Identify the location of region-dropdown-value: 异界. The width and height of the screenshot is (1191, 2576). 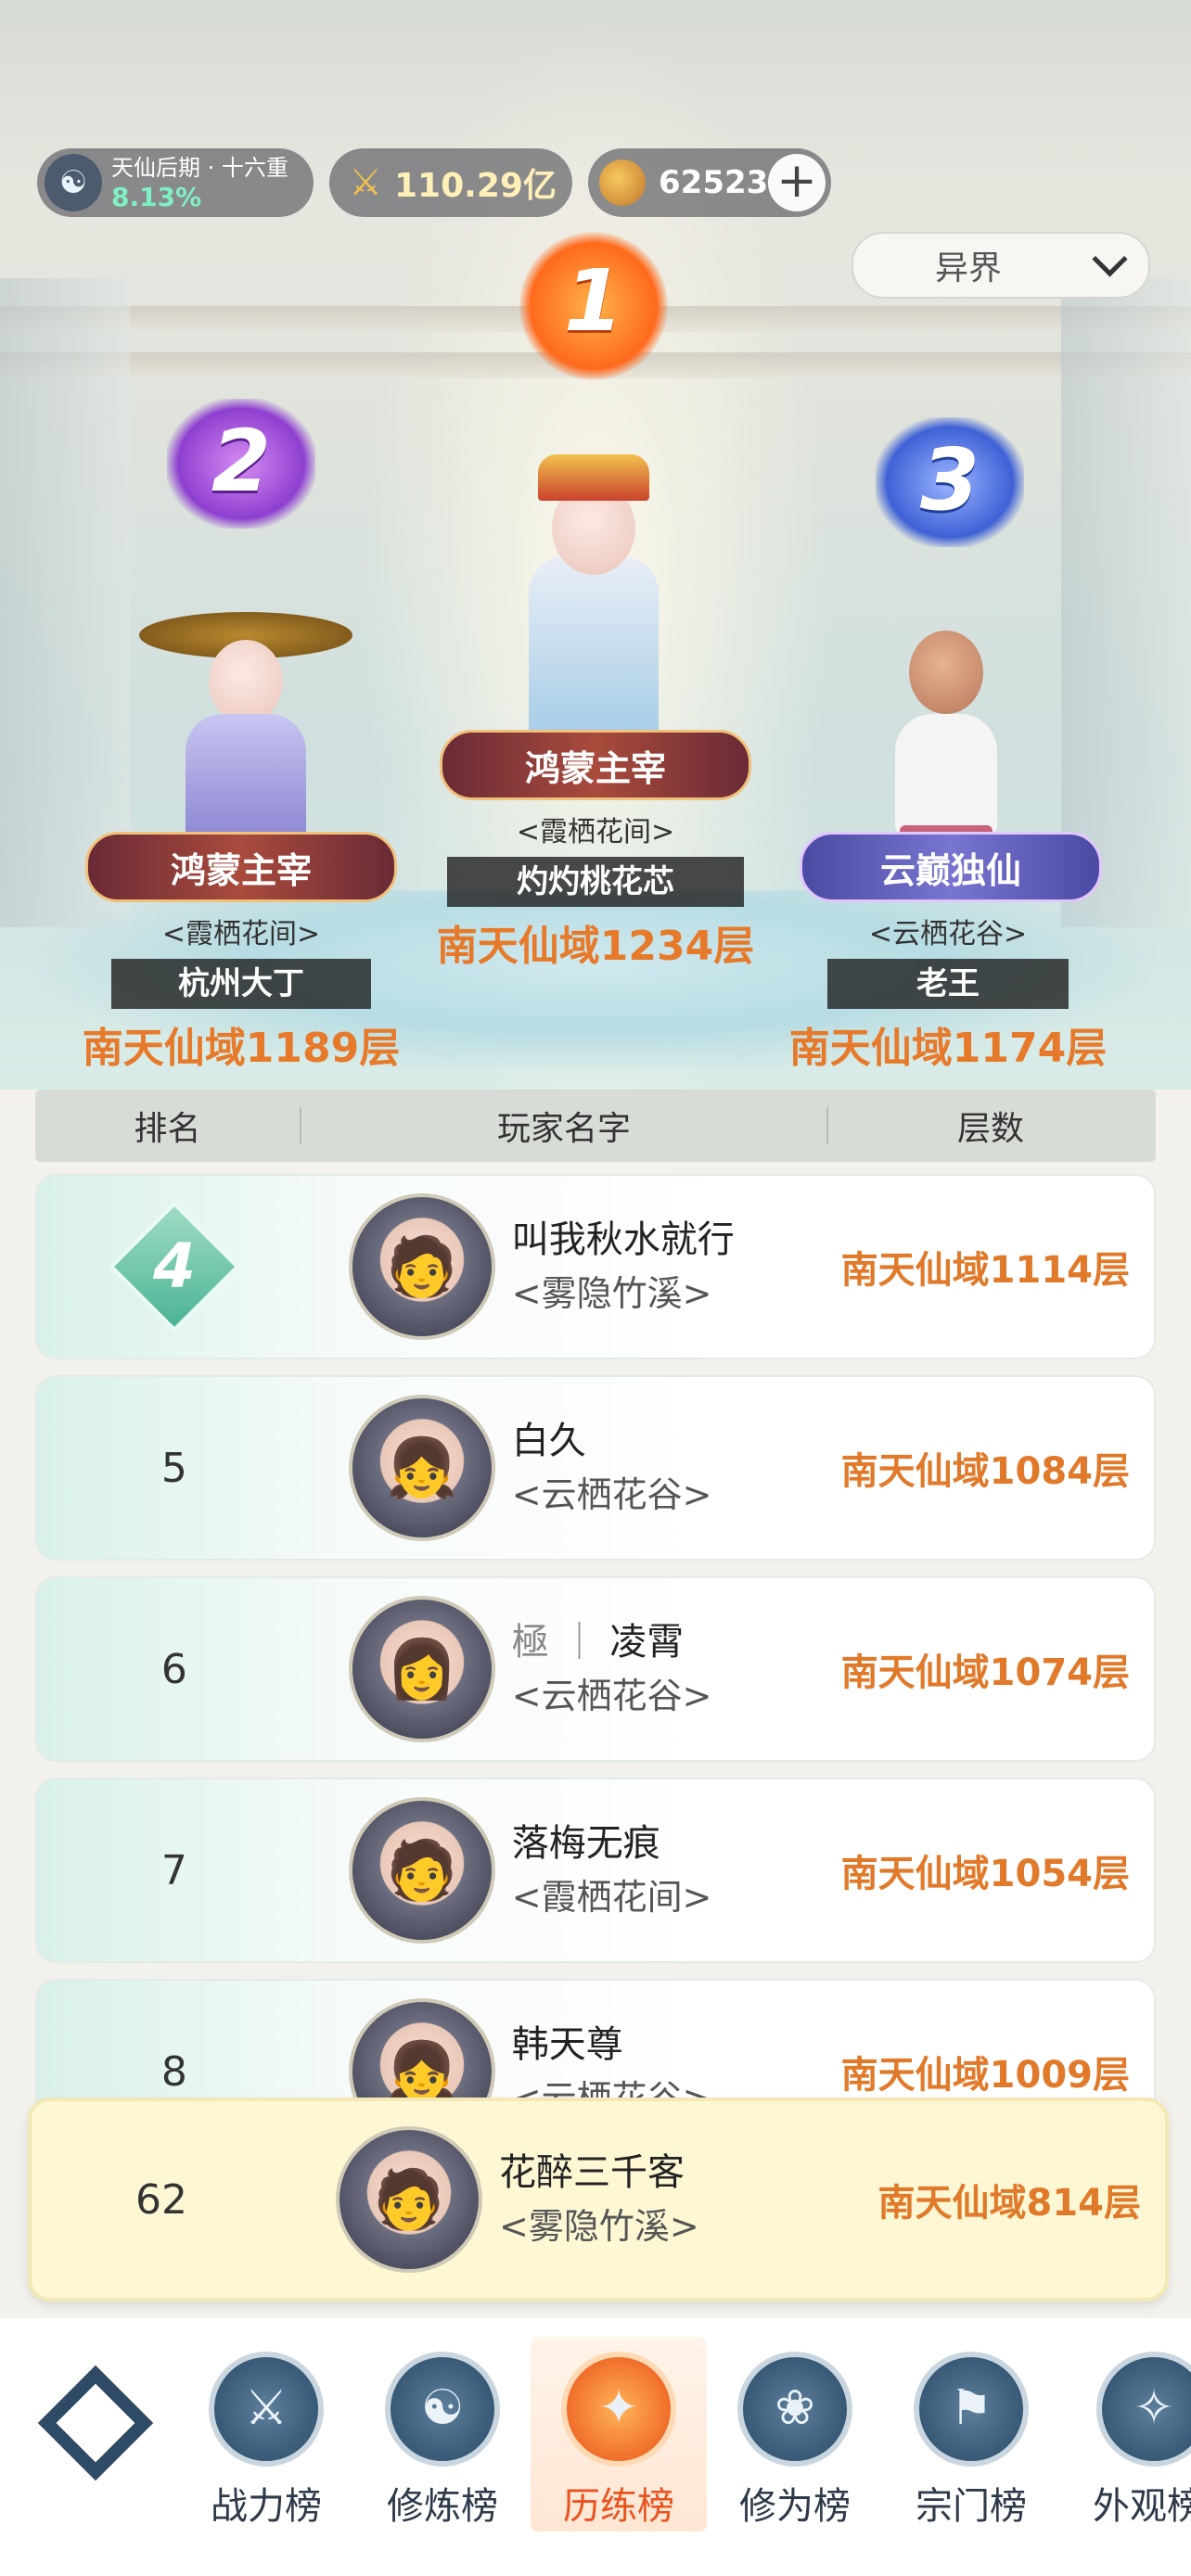
(969, 268).